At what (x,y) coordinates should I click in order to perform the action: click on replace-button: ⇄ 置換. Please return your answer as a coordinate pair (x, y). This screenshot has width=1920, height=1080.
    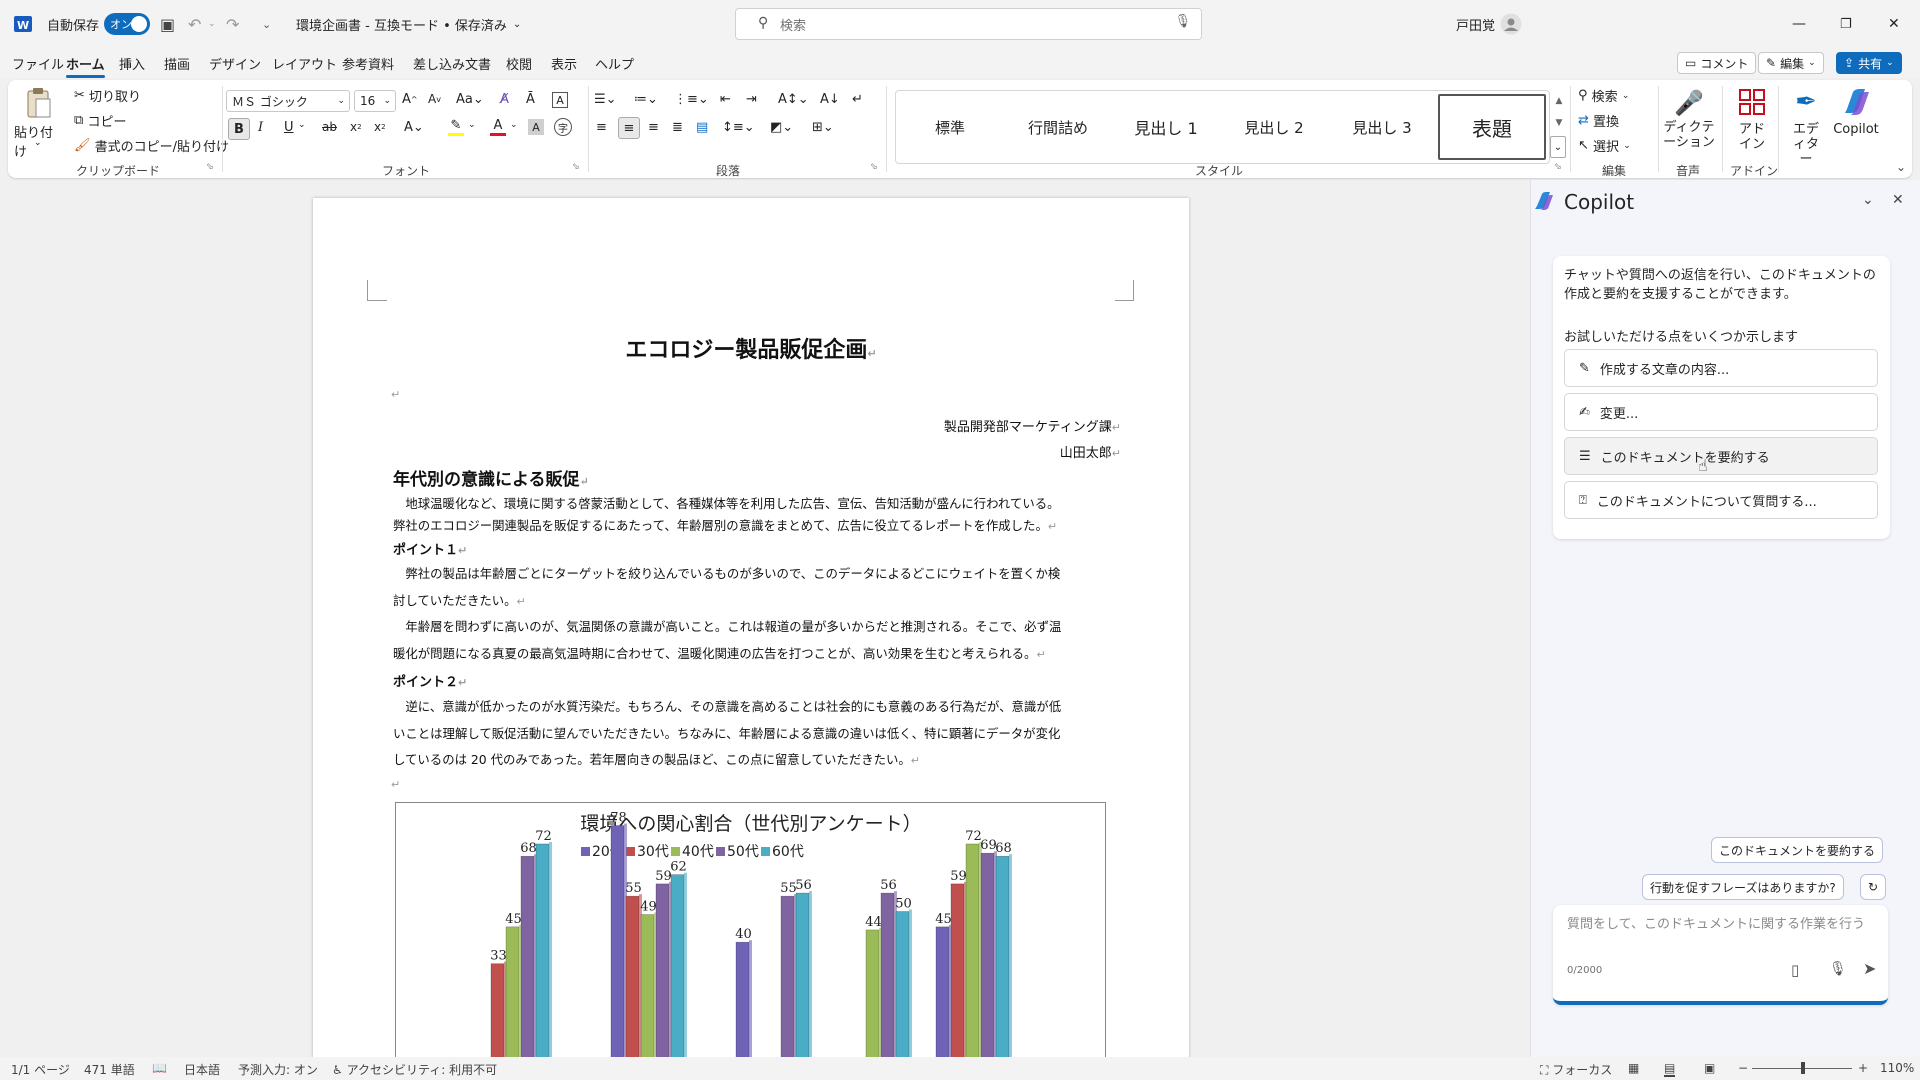
    Looking at the image, I should click on (1598, 120).